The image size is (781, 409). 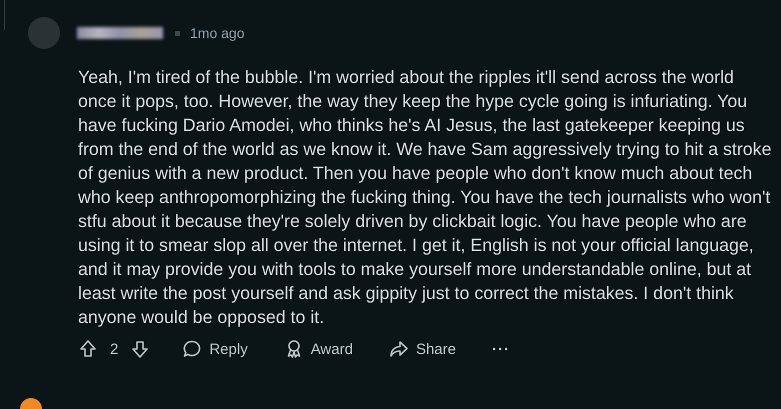 What do you see at coordinates (217, 33) in the screenshot?
I see `timestamp: 1mo ago` at bounding box center [217, 33].